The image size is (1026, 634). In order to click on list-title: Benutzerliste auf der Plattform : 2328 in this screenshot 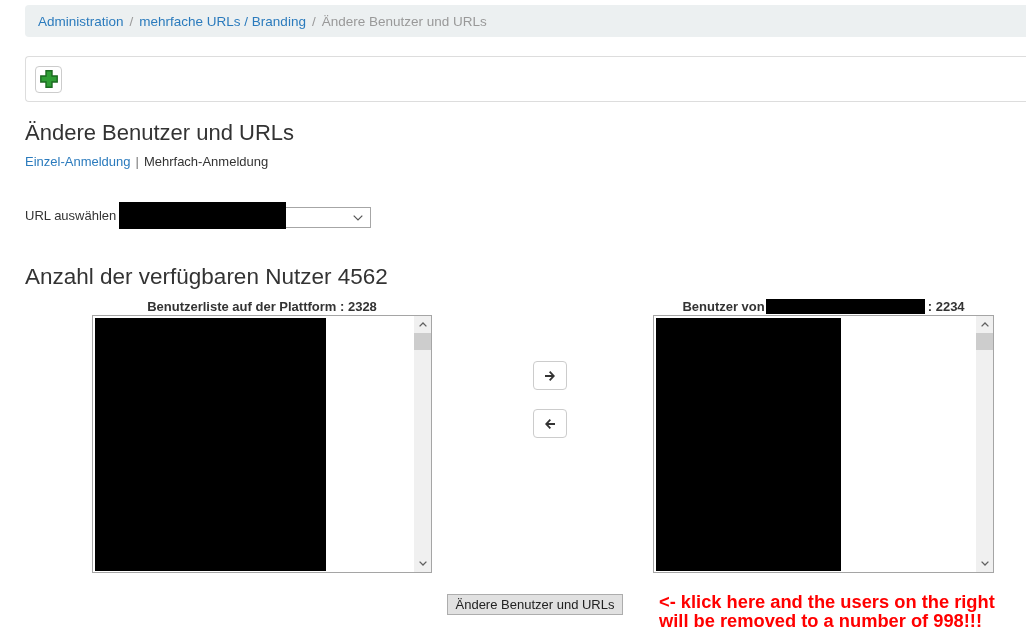, I will do `click(262, 306)`.